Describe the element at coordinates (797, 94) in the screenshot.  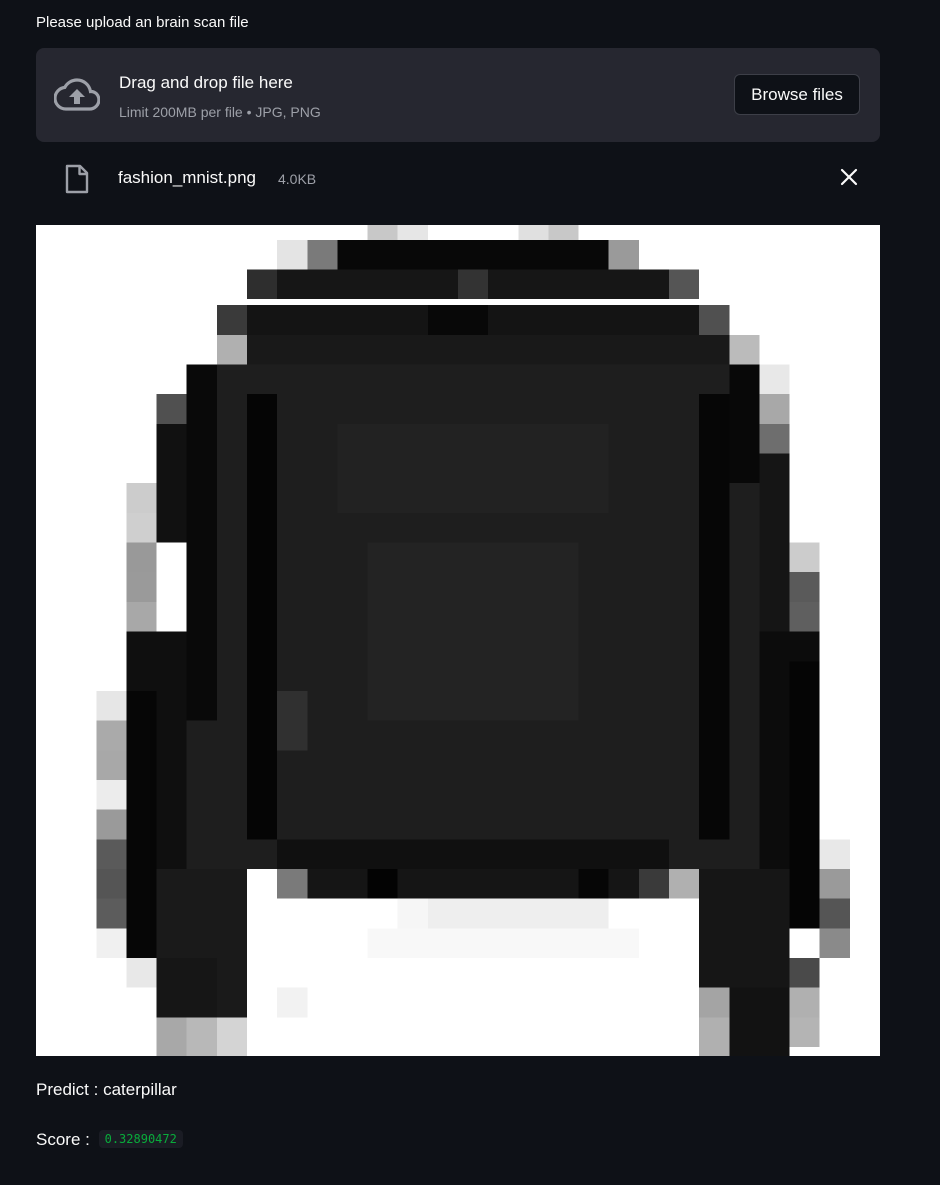
I see `browse-files-button: Browse files` at that location.